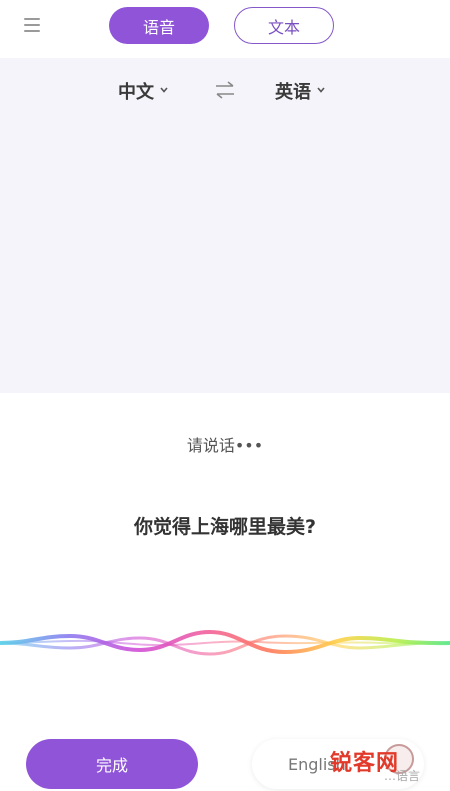 The image size is (450, 791). Describe the element at coordinates (402, 776) in the screenshot. I see `watermark-subtext: …语言` at that location.